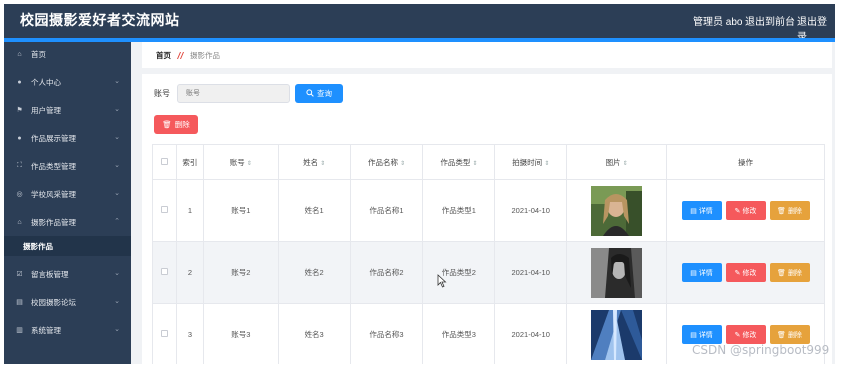 The image size is (861, 368). I want to click on home-icon: ⌂, so click(19, 54).